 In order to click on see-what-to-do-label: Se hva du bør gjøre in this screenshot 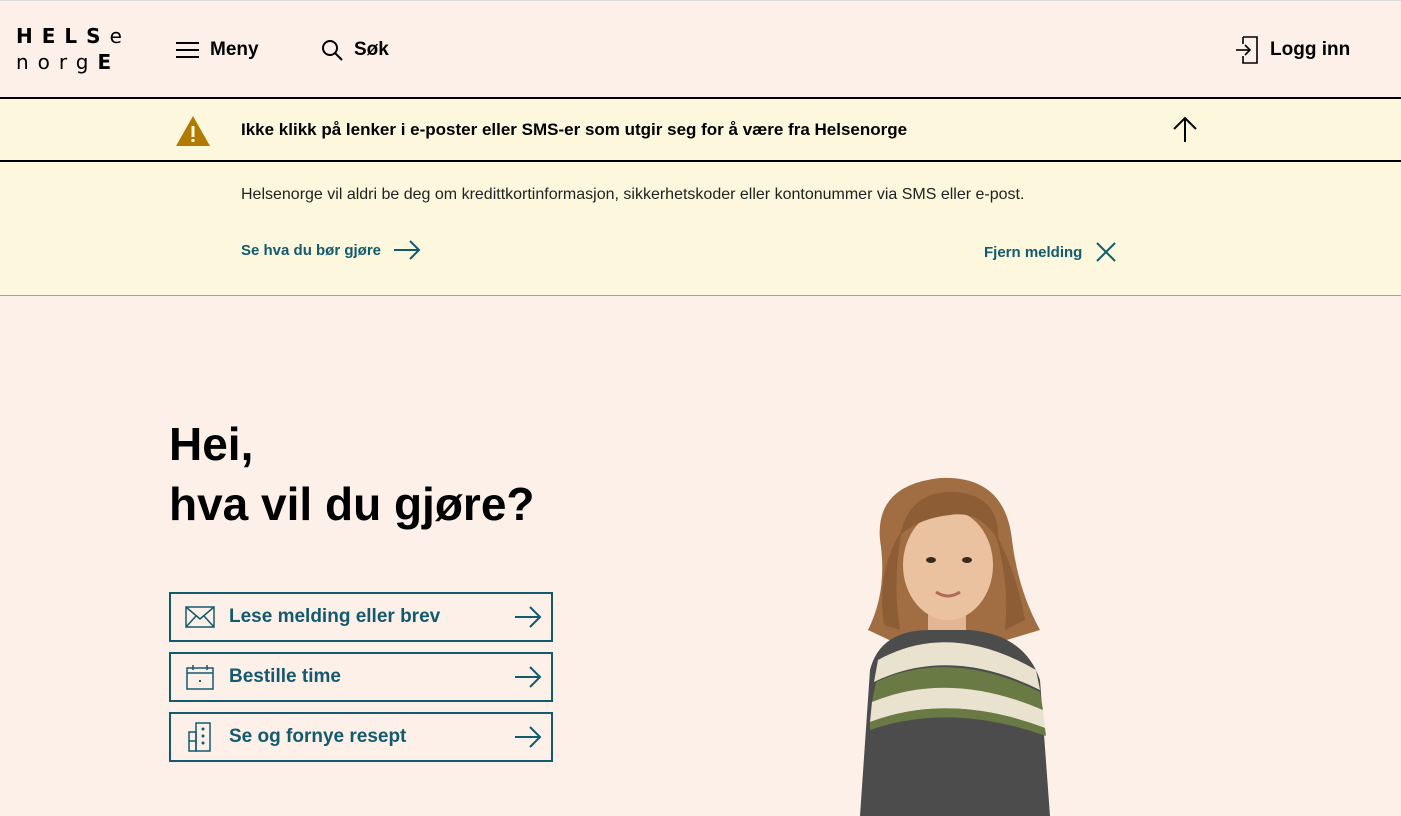, I will do `click(311, 250)`.